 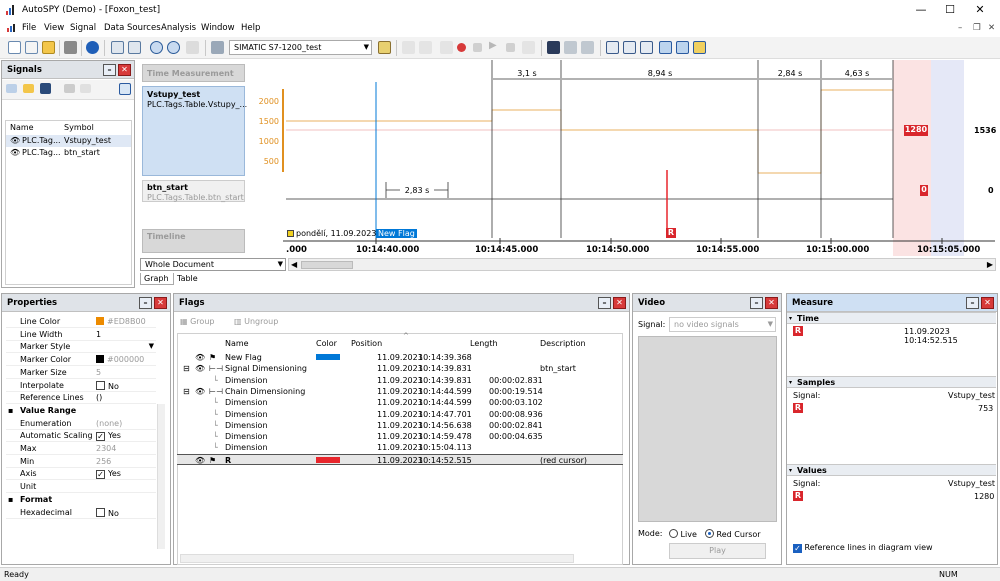 I want to click on property-row: Line Width 1, so click(x=81, y=335).